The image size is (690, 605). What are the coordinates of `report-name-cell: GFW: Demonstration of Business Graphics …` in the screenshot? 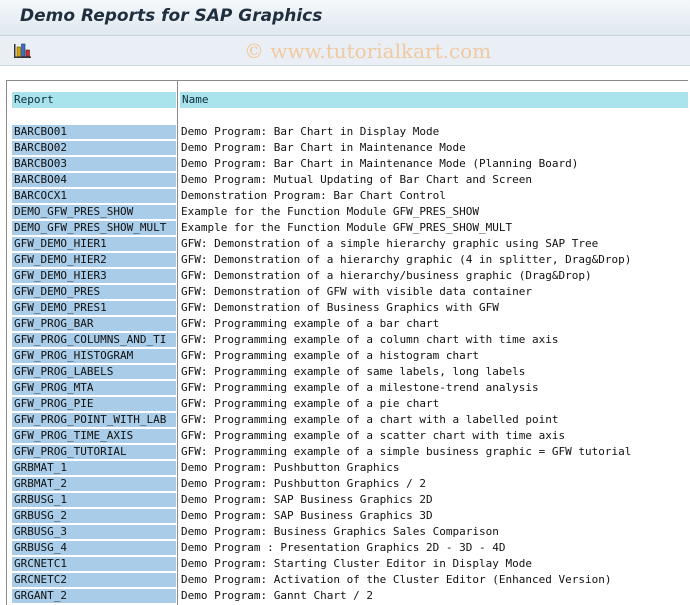 It's located at (433, 308).